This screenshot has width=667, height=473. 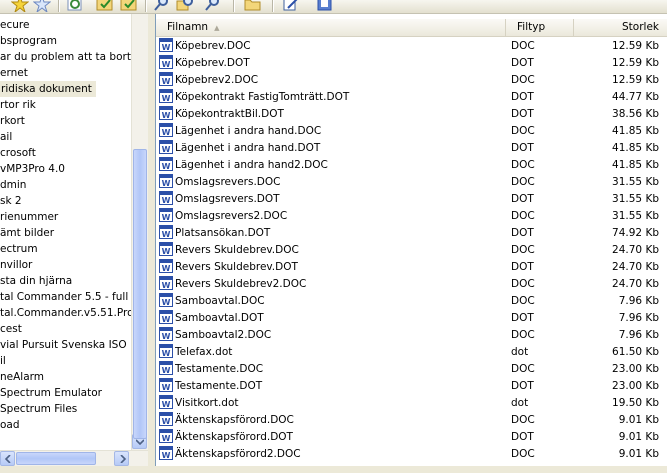 I want to click on tree-item: tal Commander 5.5 - full, so click(x=64, y=297).